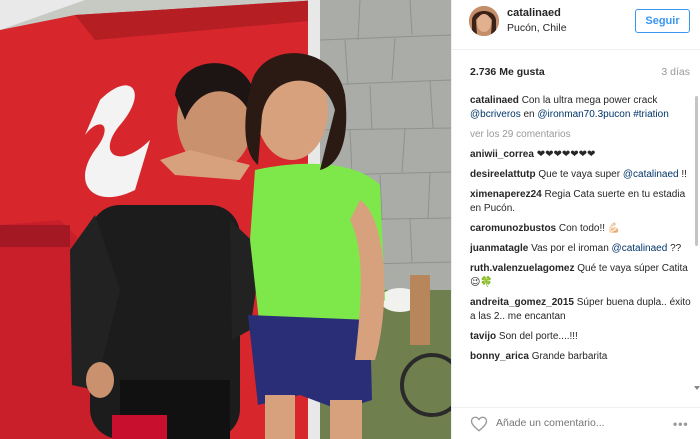 The width and height of the screenshot is (700, 439). What do you see at coordinates (499, 248) in the screenshot?
I see `comment-username: juanmatagle` at bounding box center [499, 248].